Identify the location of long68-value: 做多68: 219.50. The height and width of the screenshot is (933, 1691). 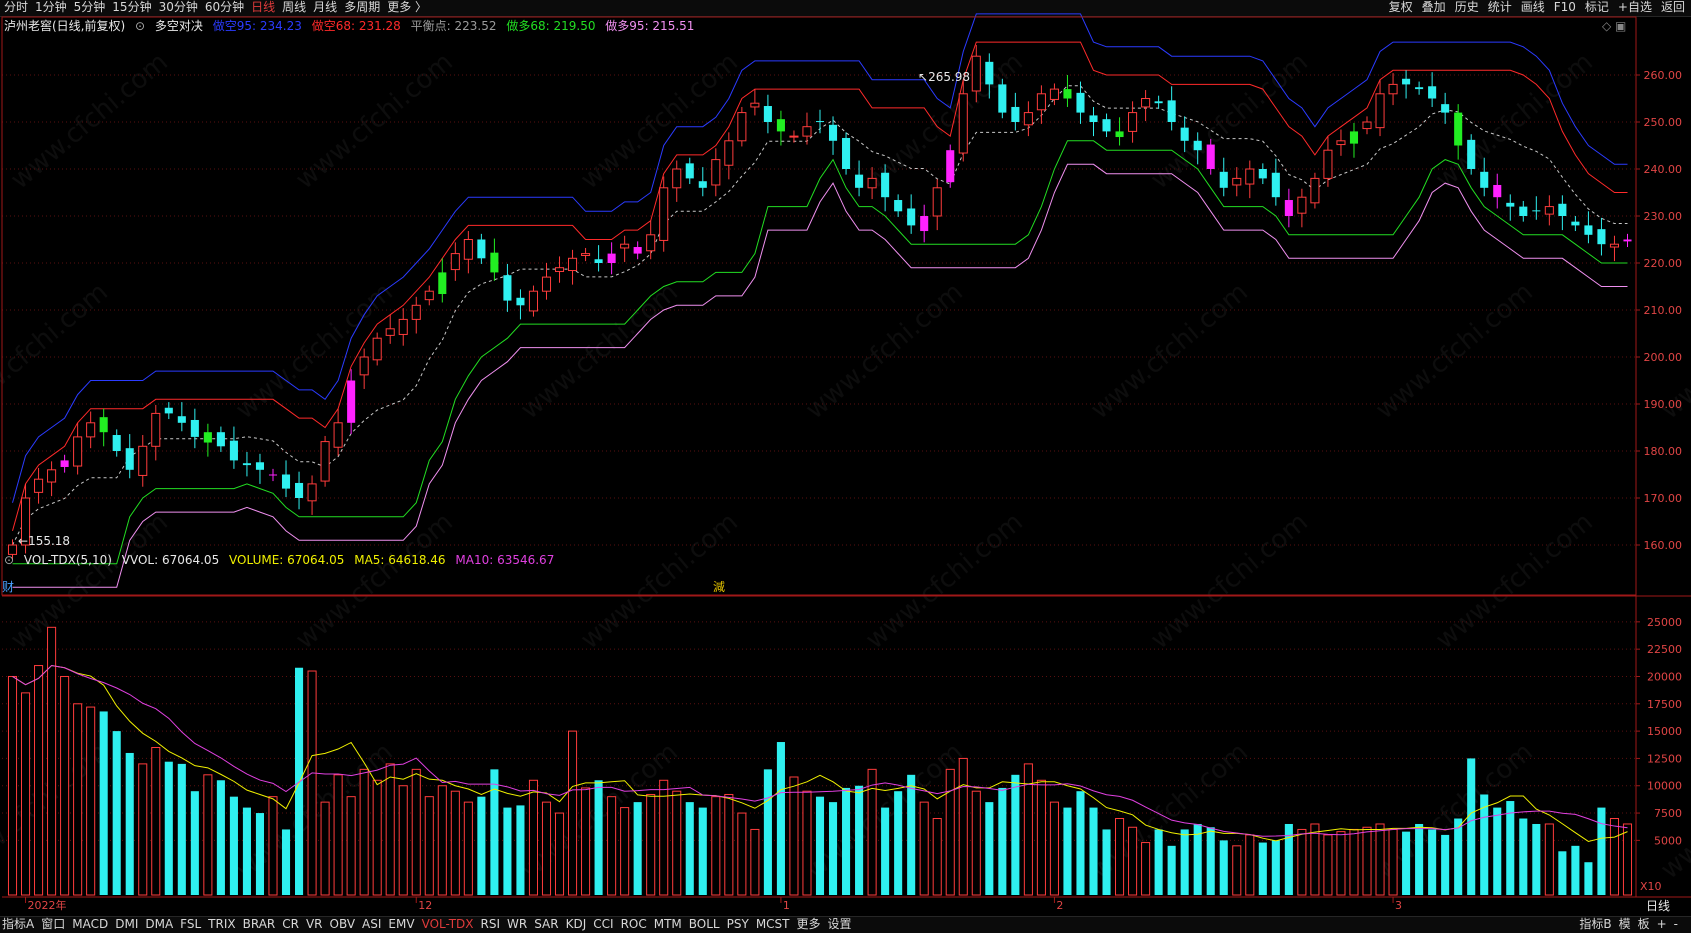
(551, 26).